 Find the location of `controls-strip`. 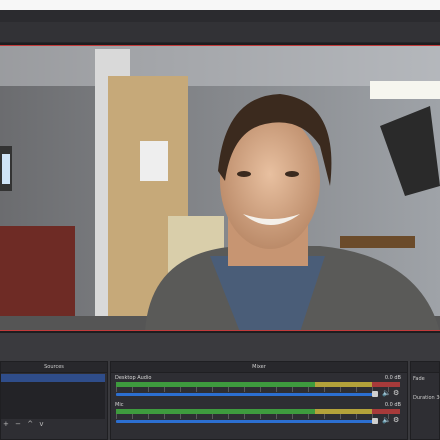

controls-strip is located at coordinates (220, 346).